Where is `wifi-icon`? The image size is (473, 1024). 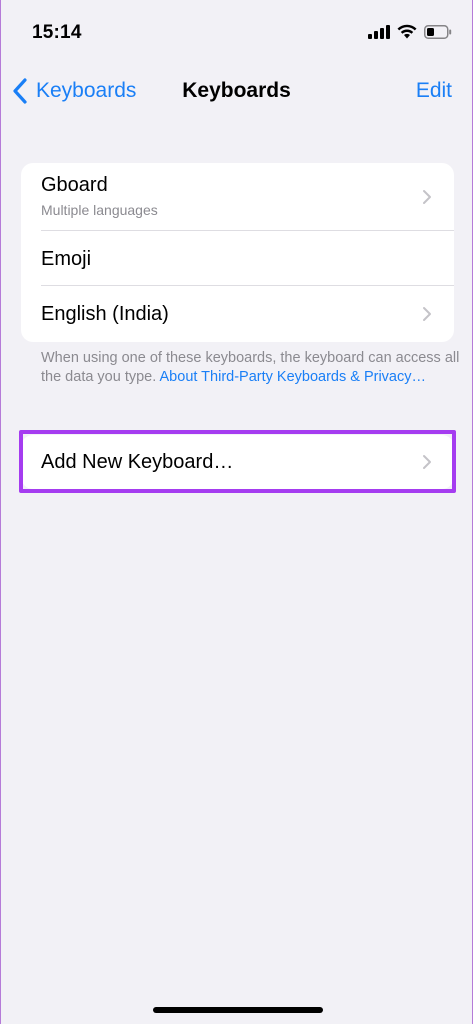 wifi-icon is located at coordinates (407, 31).